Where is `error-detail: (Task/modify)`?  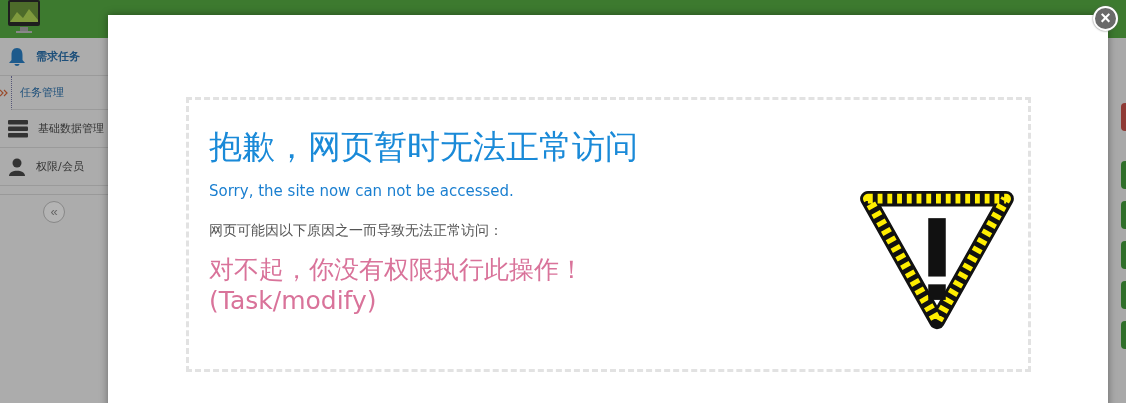 error-detail: (Task/modify) is located at coordinates (293, 300).